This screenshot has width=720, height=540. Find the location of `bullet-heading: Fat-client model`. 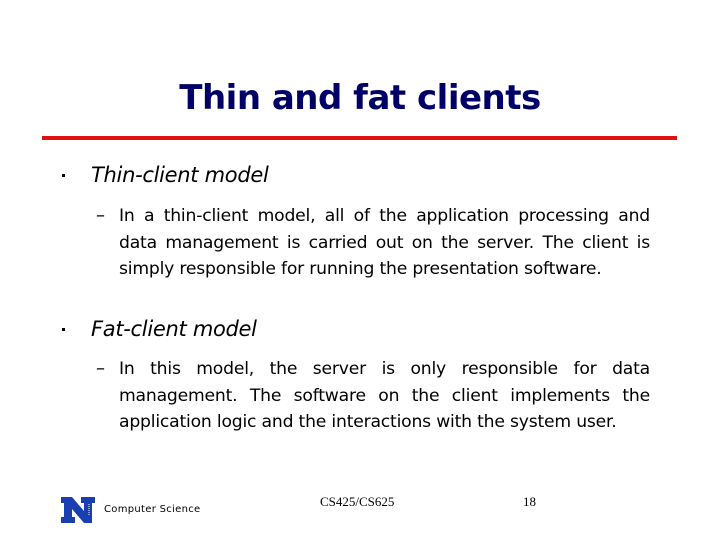

bullet-heading: Fat-client model is located at coordinates (174, 329).